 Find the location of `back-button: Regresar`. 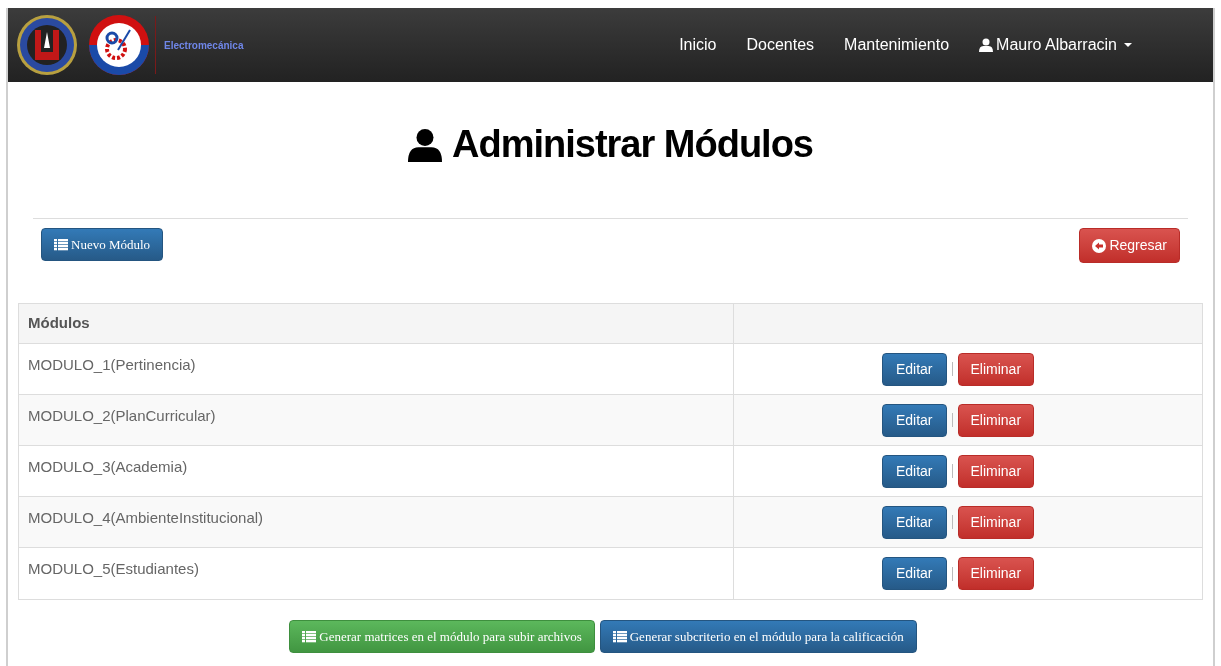

back-button: Regresar is located at coordinates (1129, 245).